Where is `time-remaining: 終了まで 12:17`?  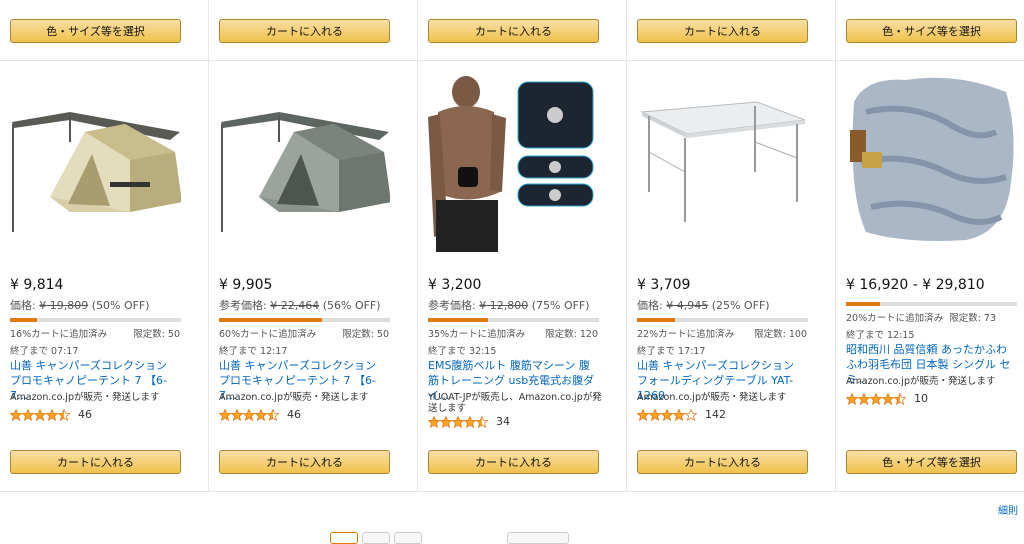 time-remaining: 終了まで 12:17 is located at coordinates (253, 351).